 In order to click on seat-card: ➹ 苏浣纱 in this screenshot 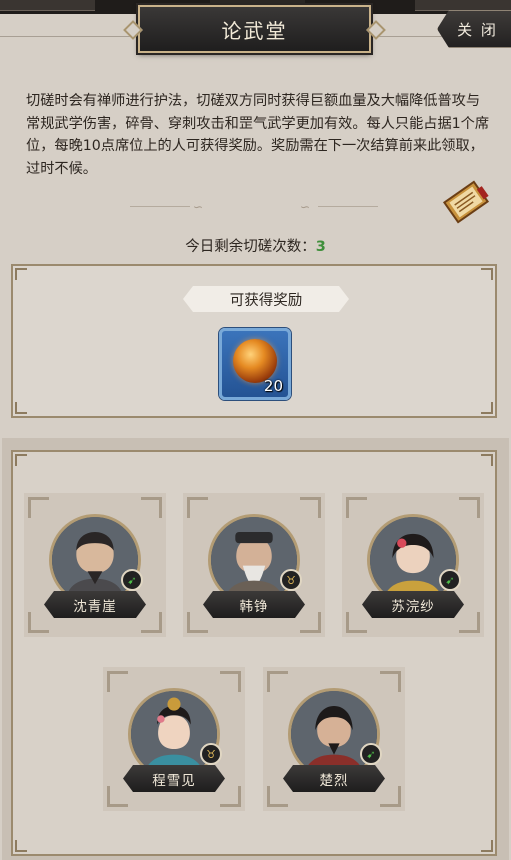, I will do `click(413, 565)`.